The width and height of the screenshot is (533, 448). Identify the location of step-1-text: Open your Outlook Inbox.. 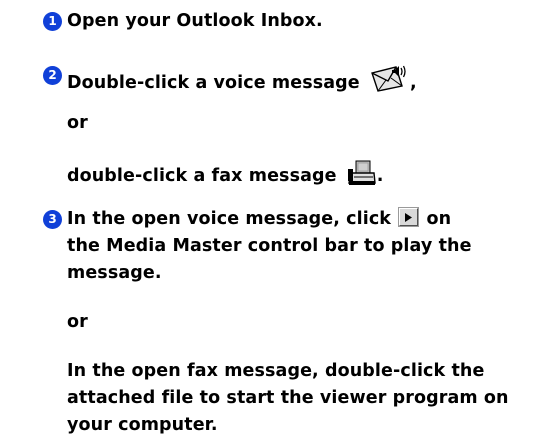
(195, 21).